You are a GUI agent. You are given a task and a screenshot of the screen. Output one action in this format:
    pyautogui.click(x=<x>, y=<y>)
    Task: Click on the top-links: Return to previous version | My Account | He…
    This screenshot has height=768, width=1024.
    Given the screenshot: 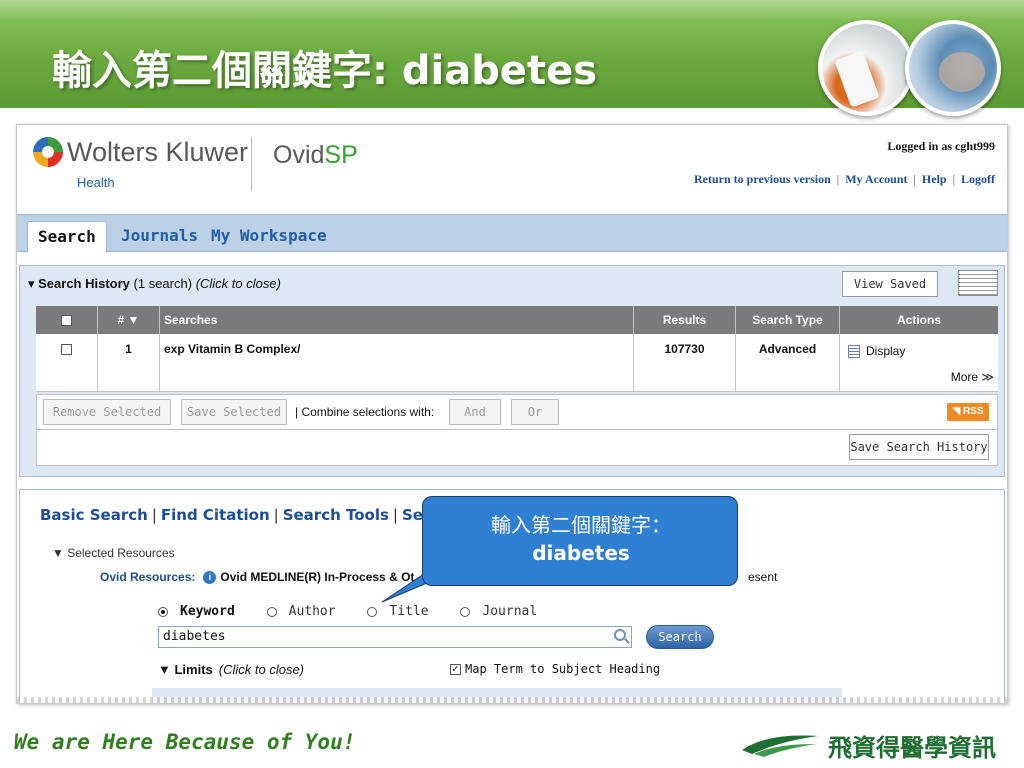 What is the action you would take?
    pyautogui.click(x=844, y=179)
    